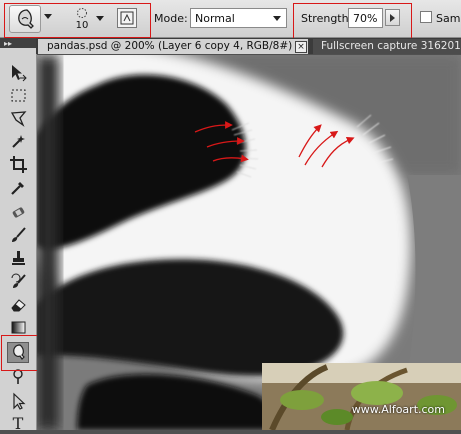  I want to click on path-select-tool, so click(18, 401).